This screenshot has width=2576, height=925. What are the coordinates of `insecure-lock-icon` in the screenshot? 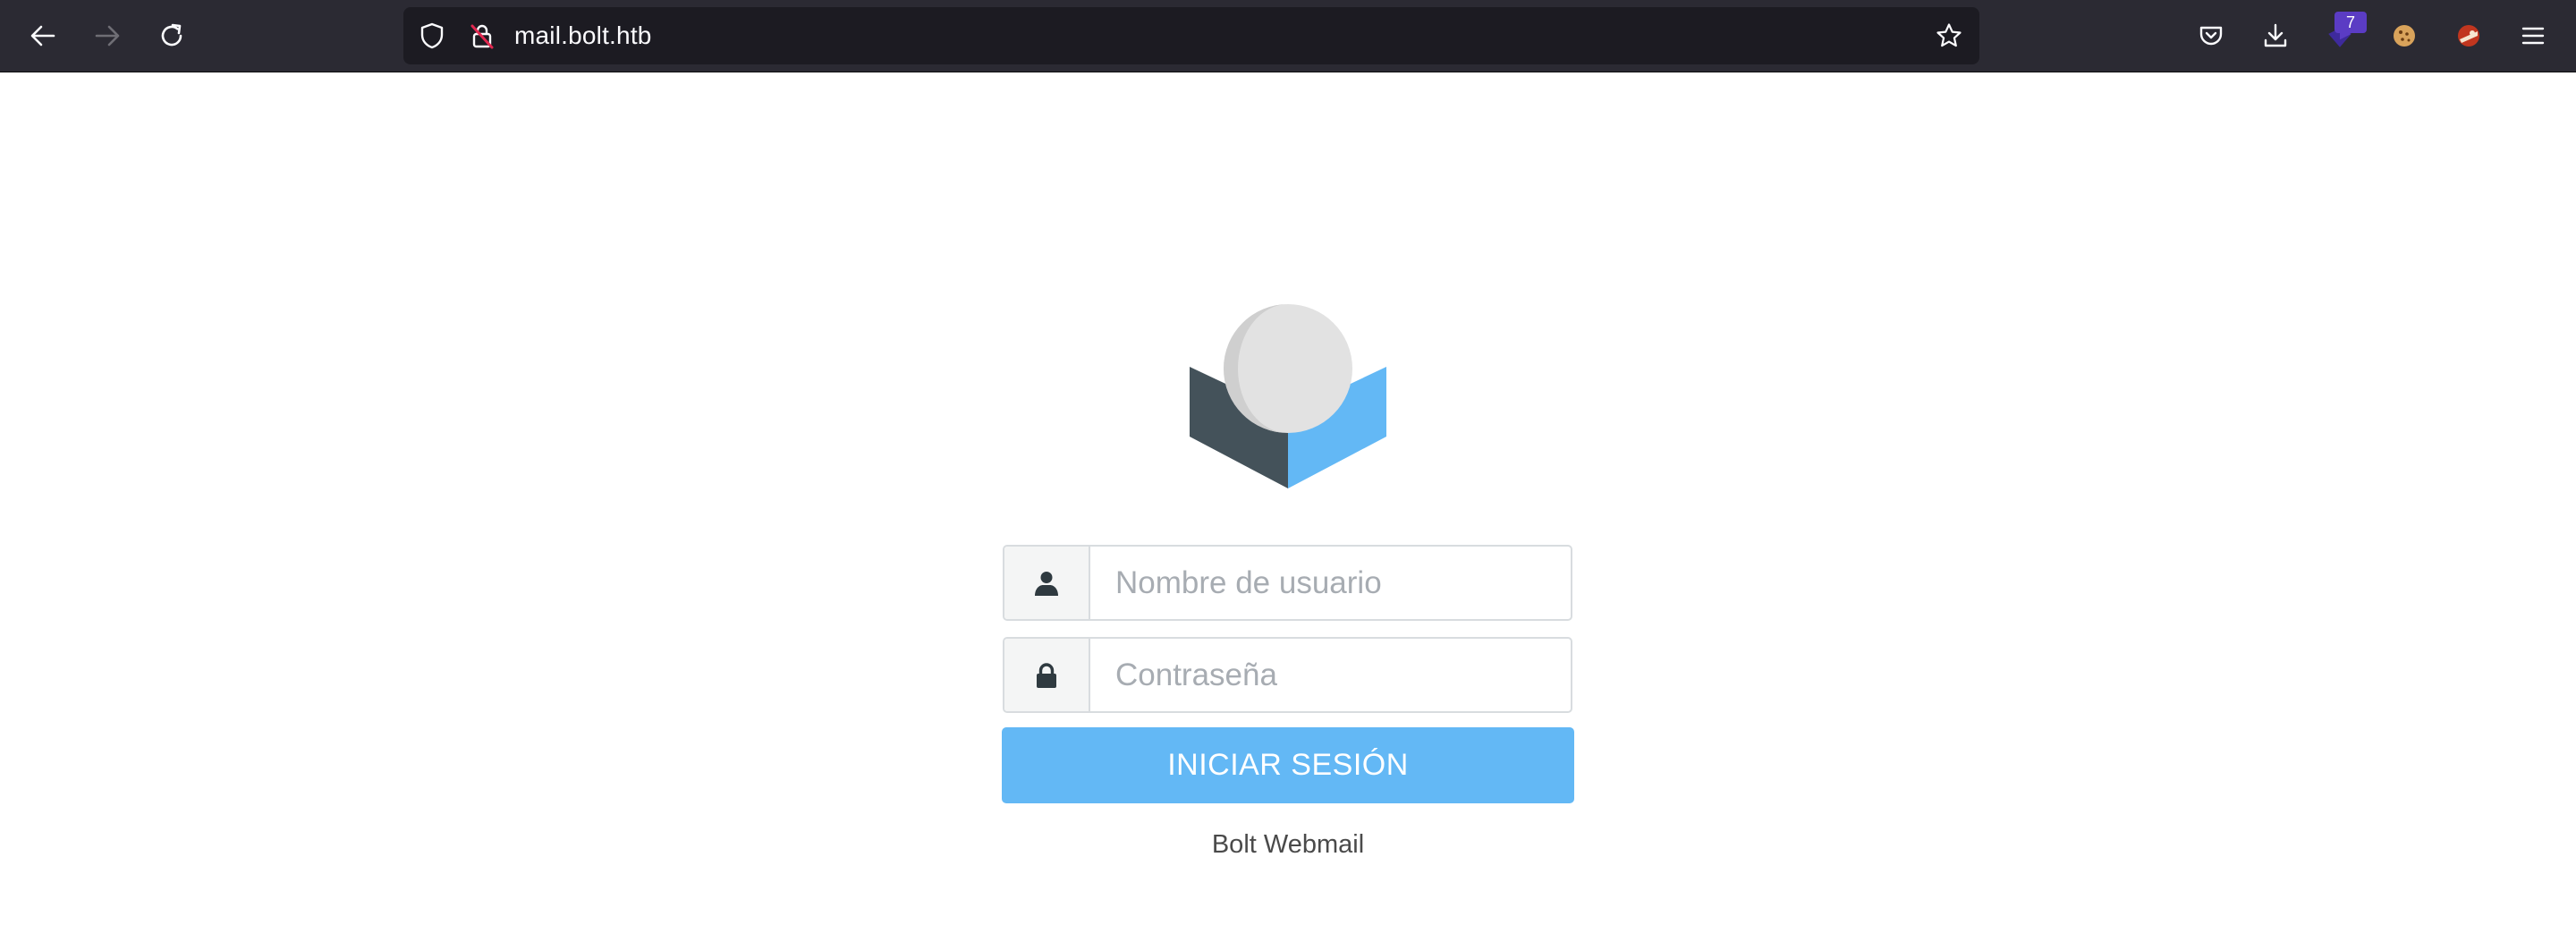 It's located at (482, 36).